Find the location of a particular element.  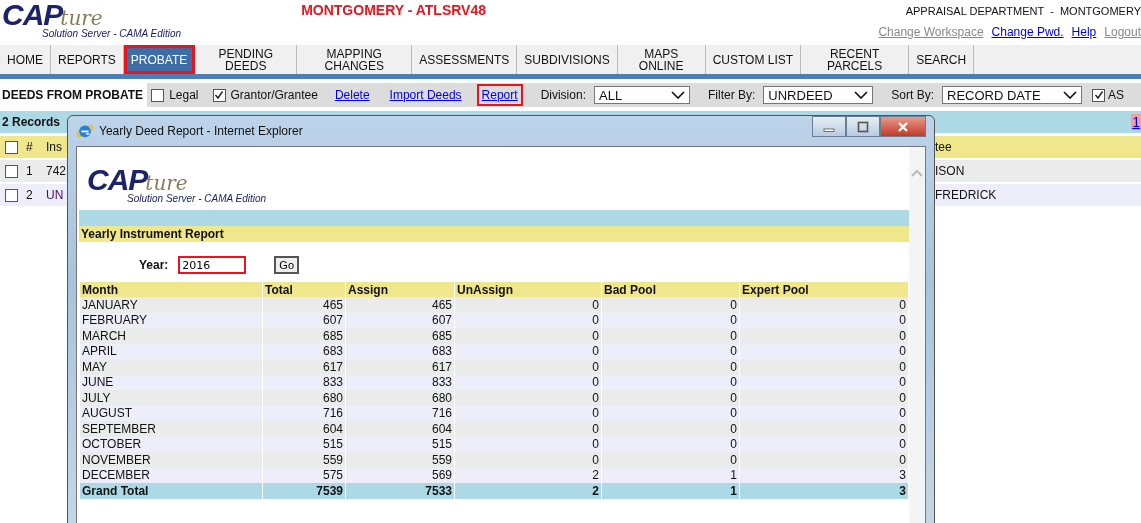

table-cell-text: DECEMBER is located at coordinates (116, 475).